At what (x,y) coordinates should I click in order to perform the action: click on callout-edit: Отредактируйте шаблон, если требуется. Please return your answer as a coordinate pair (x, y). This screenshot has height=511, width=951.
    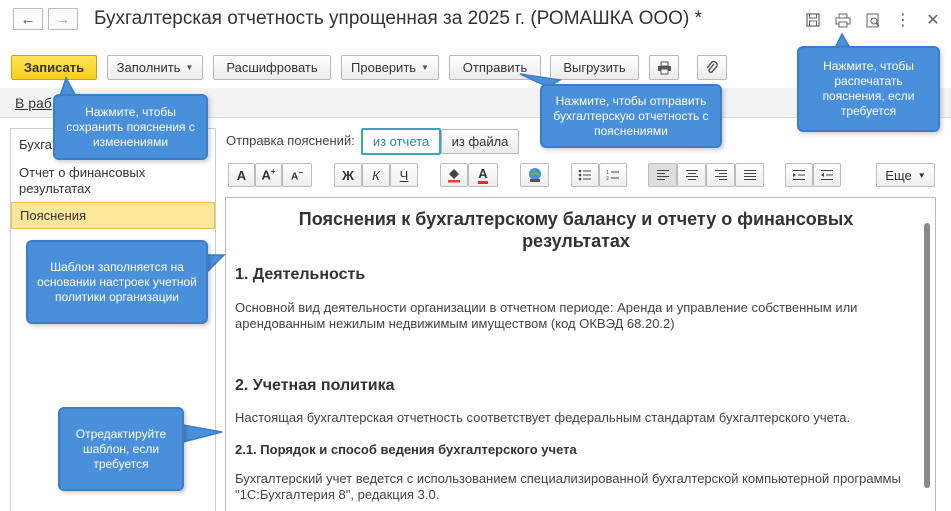
    Looking at the image, I should click on (121, 449).